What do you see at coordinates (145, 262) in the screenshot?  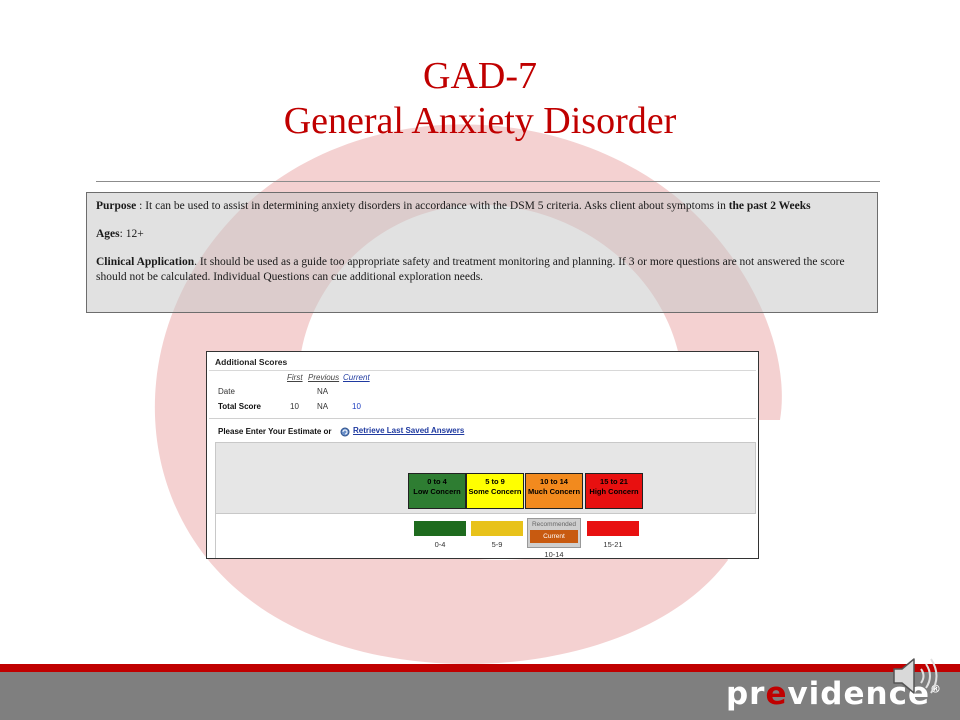 I see `clinical-label: Clinical Application` at bounding box center [145, 262].